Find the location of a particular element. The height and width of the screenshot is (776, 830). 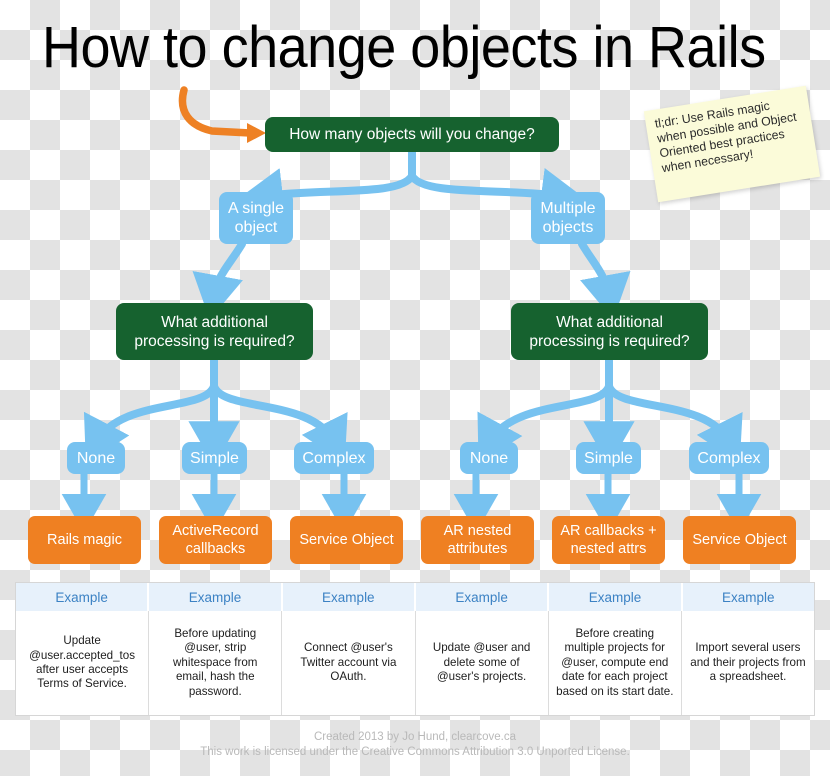

decision-node-left-label: What additional processing is required? is located at coordinates (214, 331).